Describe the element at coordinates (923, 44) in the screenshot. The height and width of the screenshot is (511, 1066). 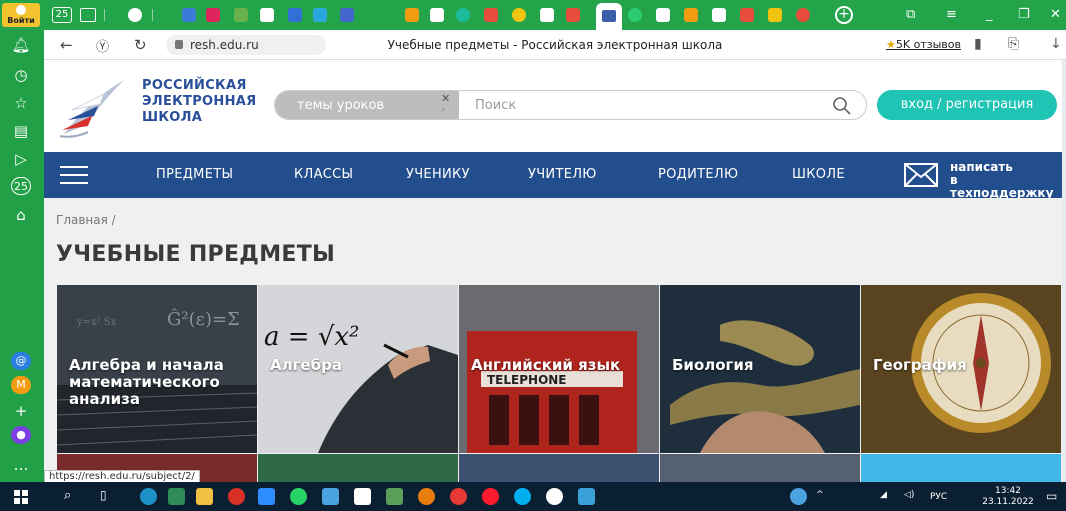
I see `reviews-link: ★5K отзывов` at that location.